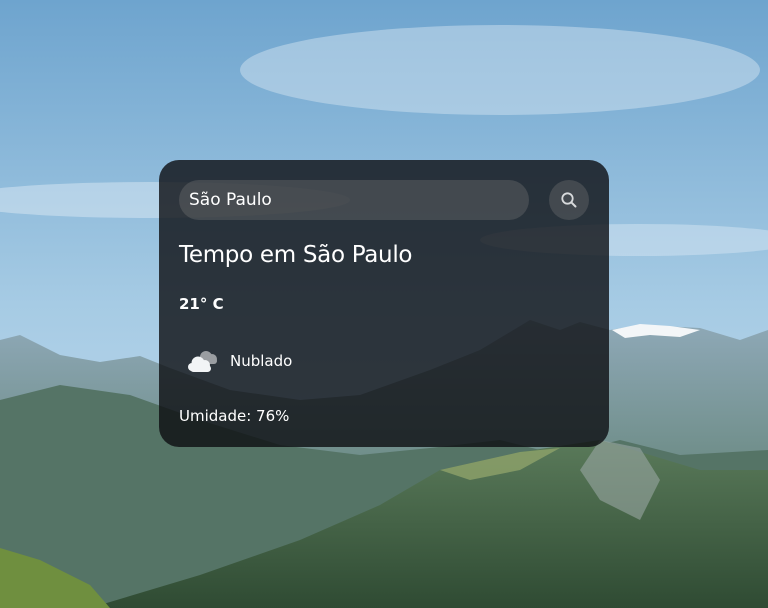 Image resolution: width=768 pixels, height=608 pixels. I want to click on search-icon, so click(569, 200).